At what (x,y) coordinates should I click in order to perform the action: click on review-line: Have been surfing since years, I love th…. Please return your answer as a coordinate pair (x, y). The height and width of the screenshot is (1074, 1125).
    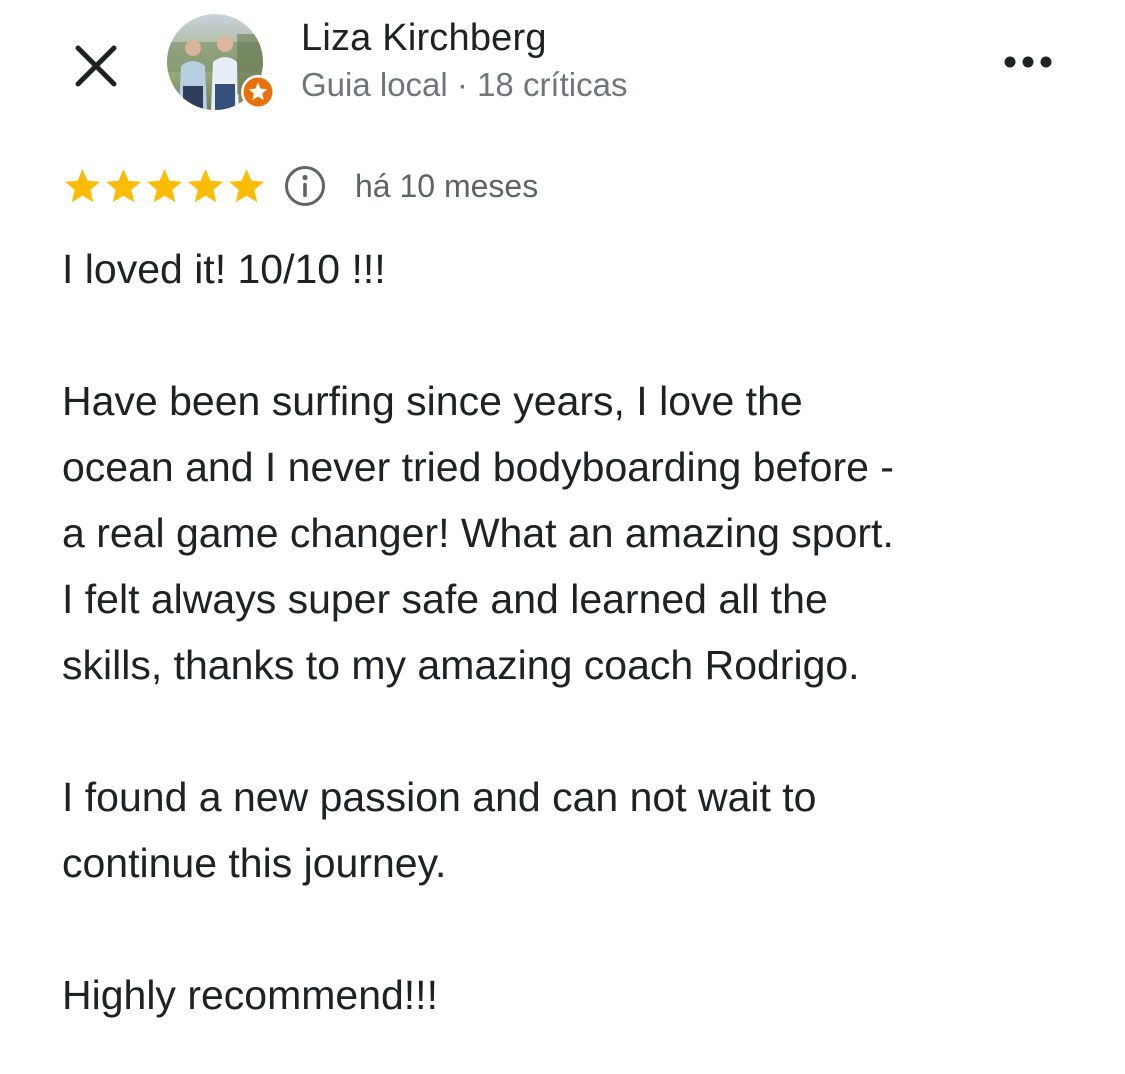
    Looking at the image, I should click on (432, 401).